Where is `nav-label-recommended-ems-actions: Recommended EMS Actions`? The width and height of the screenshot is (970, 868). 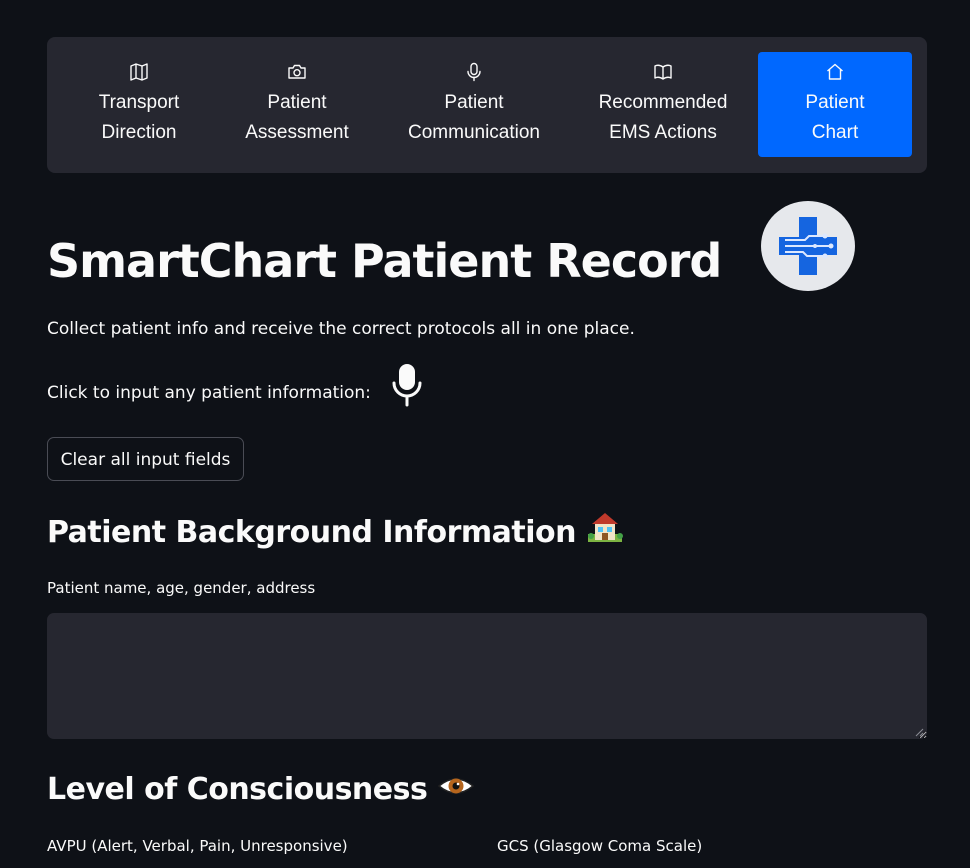
nav-label-recommended-ems-actions: Recommended EMS Actions is located at coordinates (663, 117).